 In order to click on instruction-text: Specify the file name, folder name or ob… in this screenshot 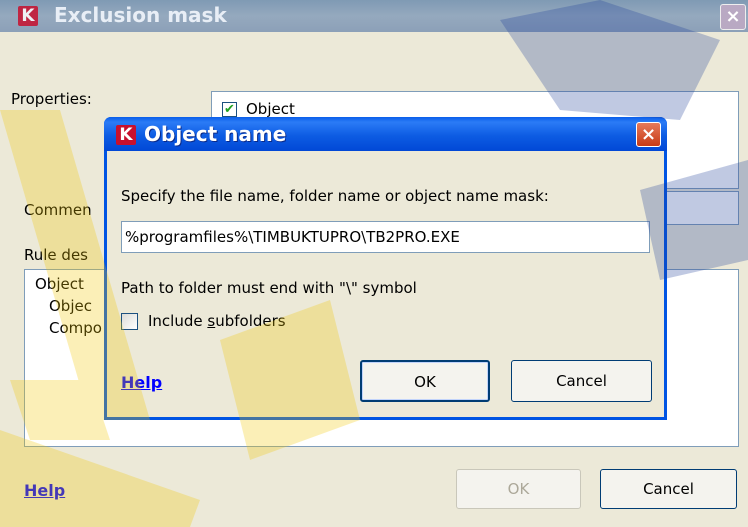, I will do `click(335, 196)`.